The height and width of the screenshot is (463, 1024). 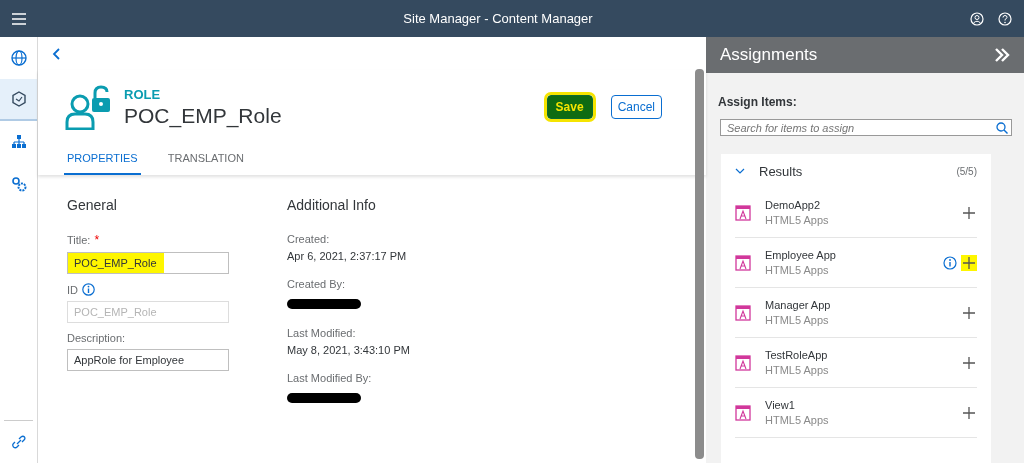 What do you see at coordinates (72, 289) in the screenshot?
I see `field-label: ID` at bounding box center [72, 289].